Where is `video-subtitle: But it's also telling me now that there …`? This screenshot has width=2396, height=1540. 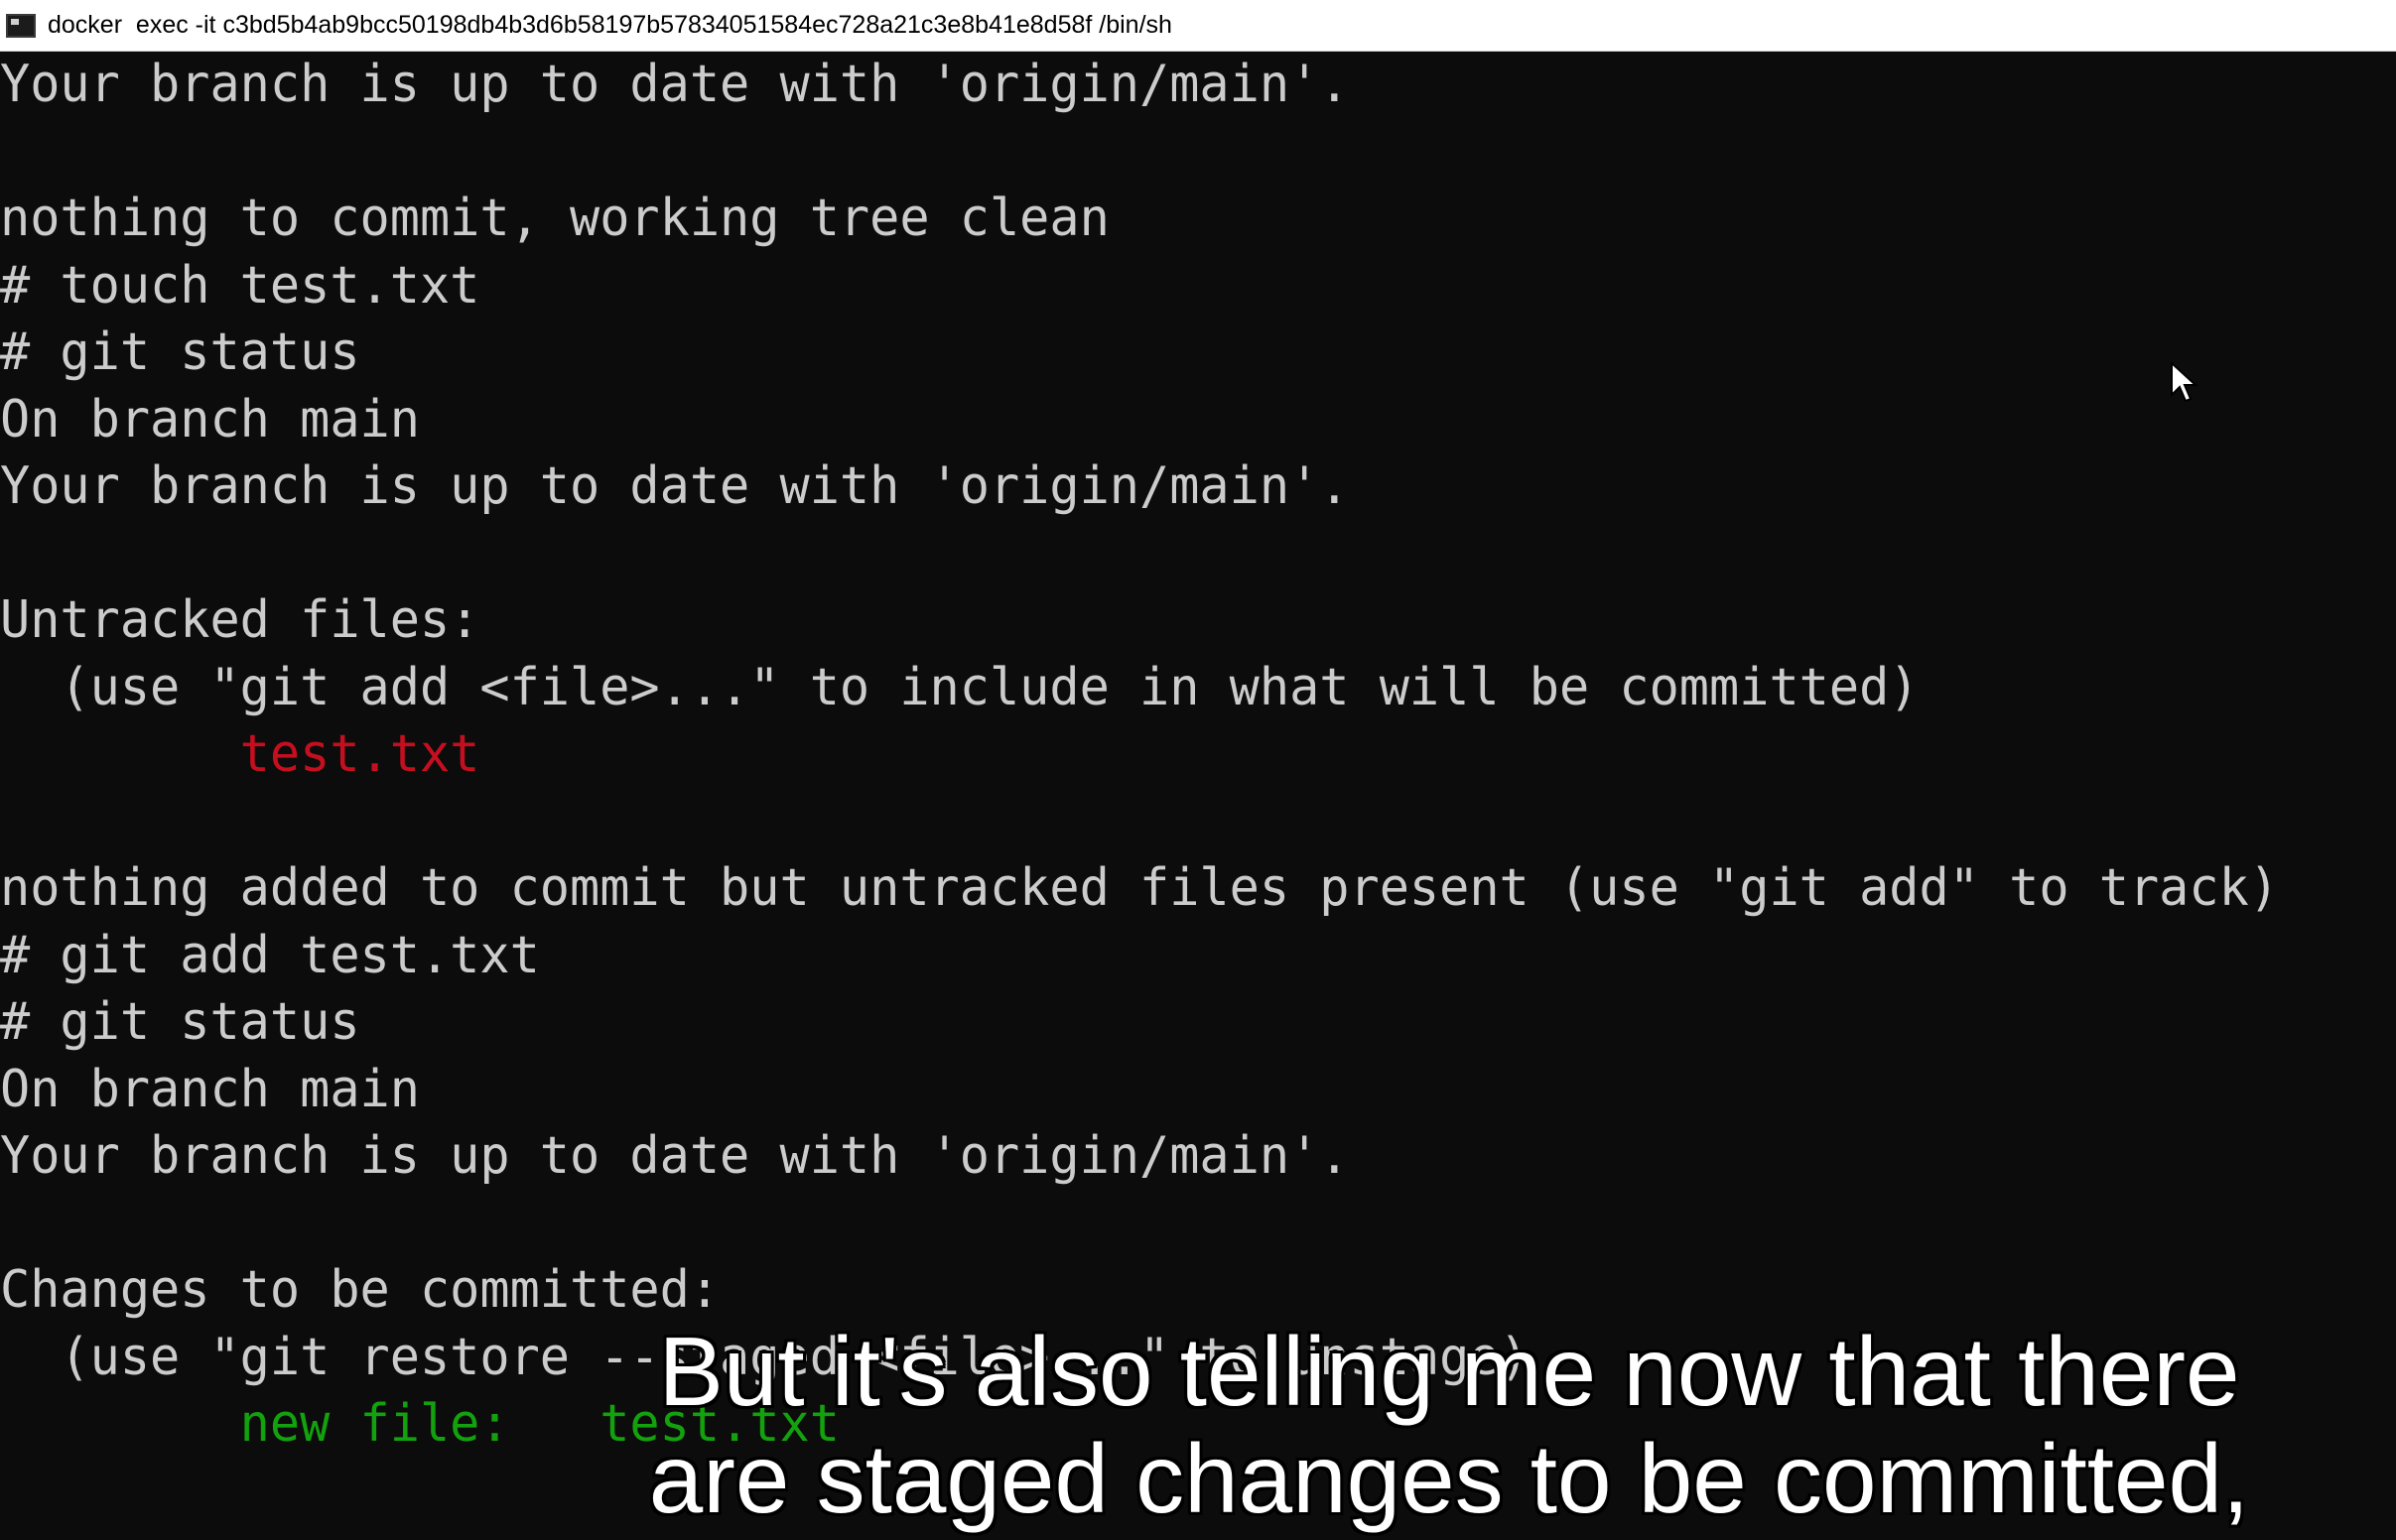
video-subtitle: But it's also telling me now that there … is located at coordinates (1449, 1425).